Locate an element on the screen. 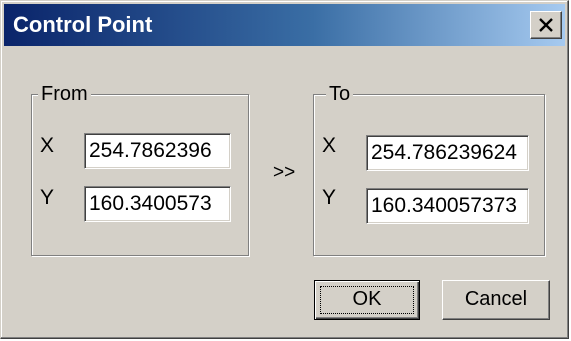 This screenshot has height=341, width=571. from-x-field is located at coordinates (157, 151).